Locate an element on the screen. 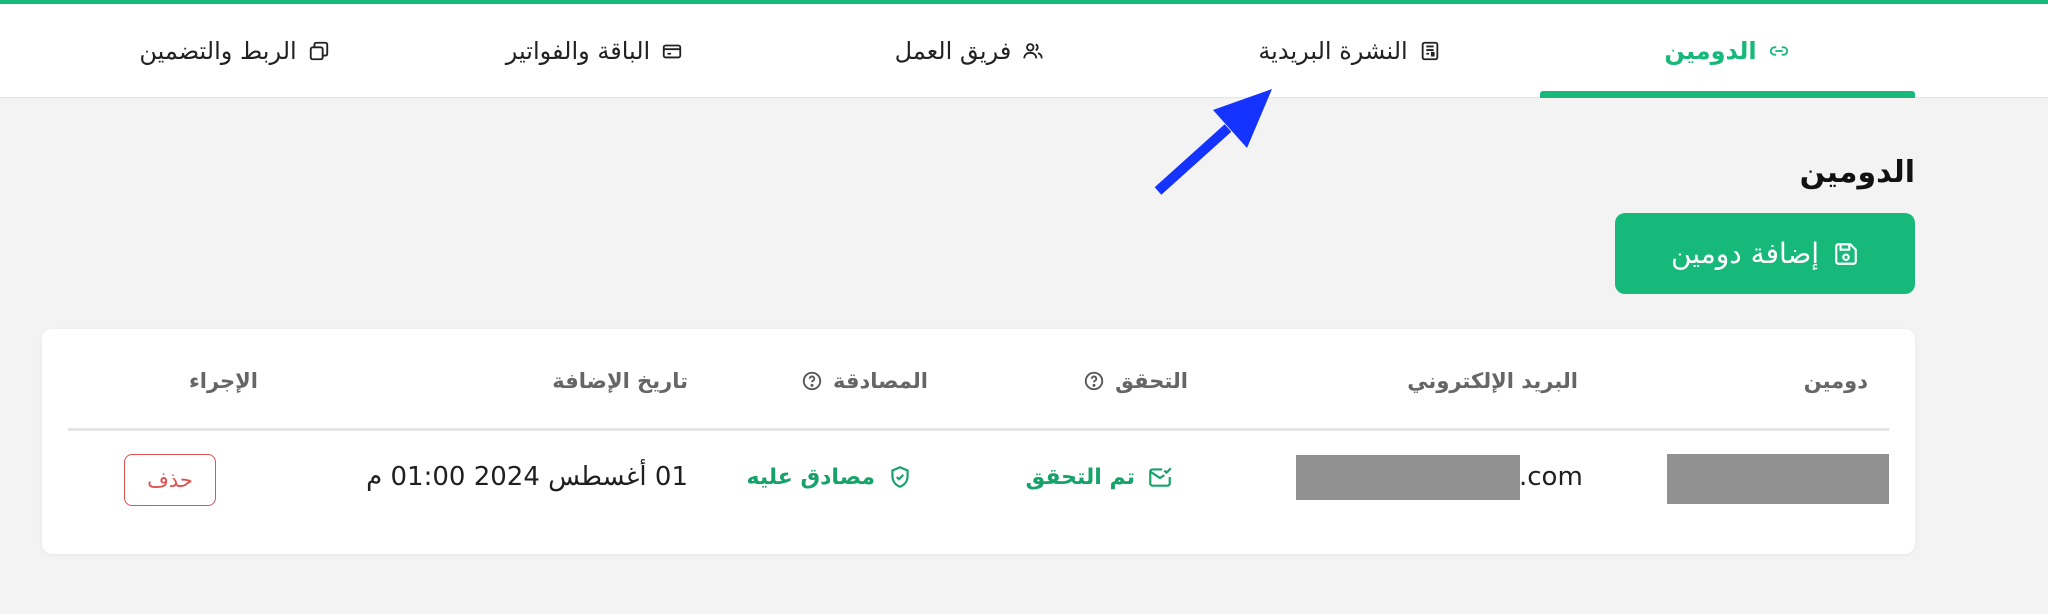 The width and height of the screenshot is (2048, 614). column-header-domain: دومين is located at coordinates (1835, 381).